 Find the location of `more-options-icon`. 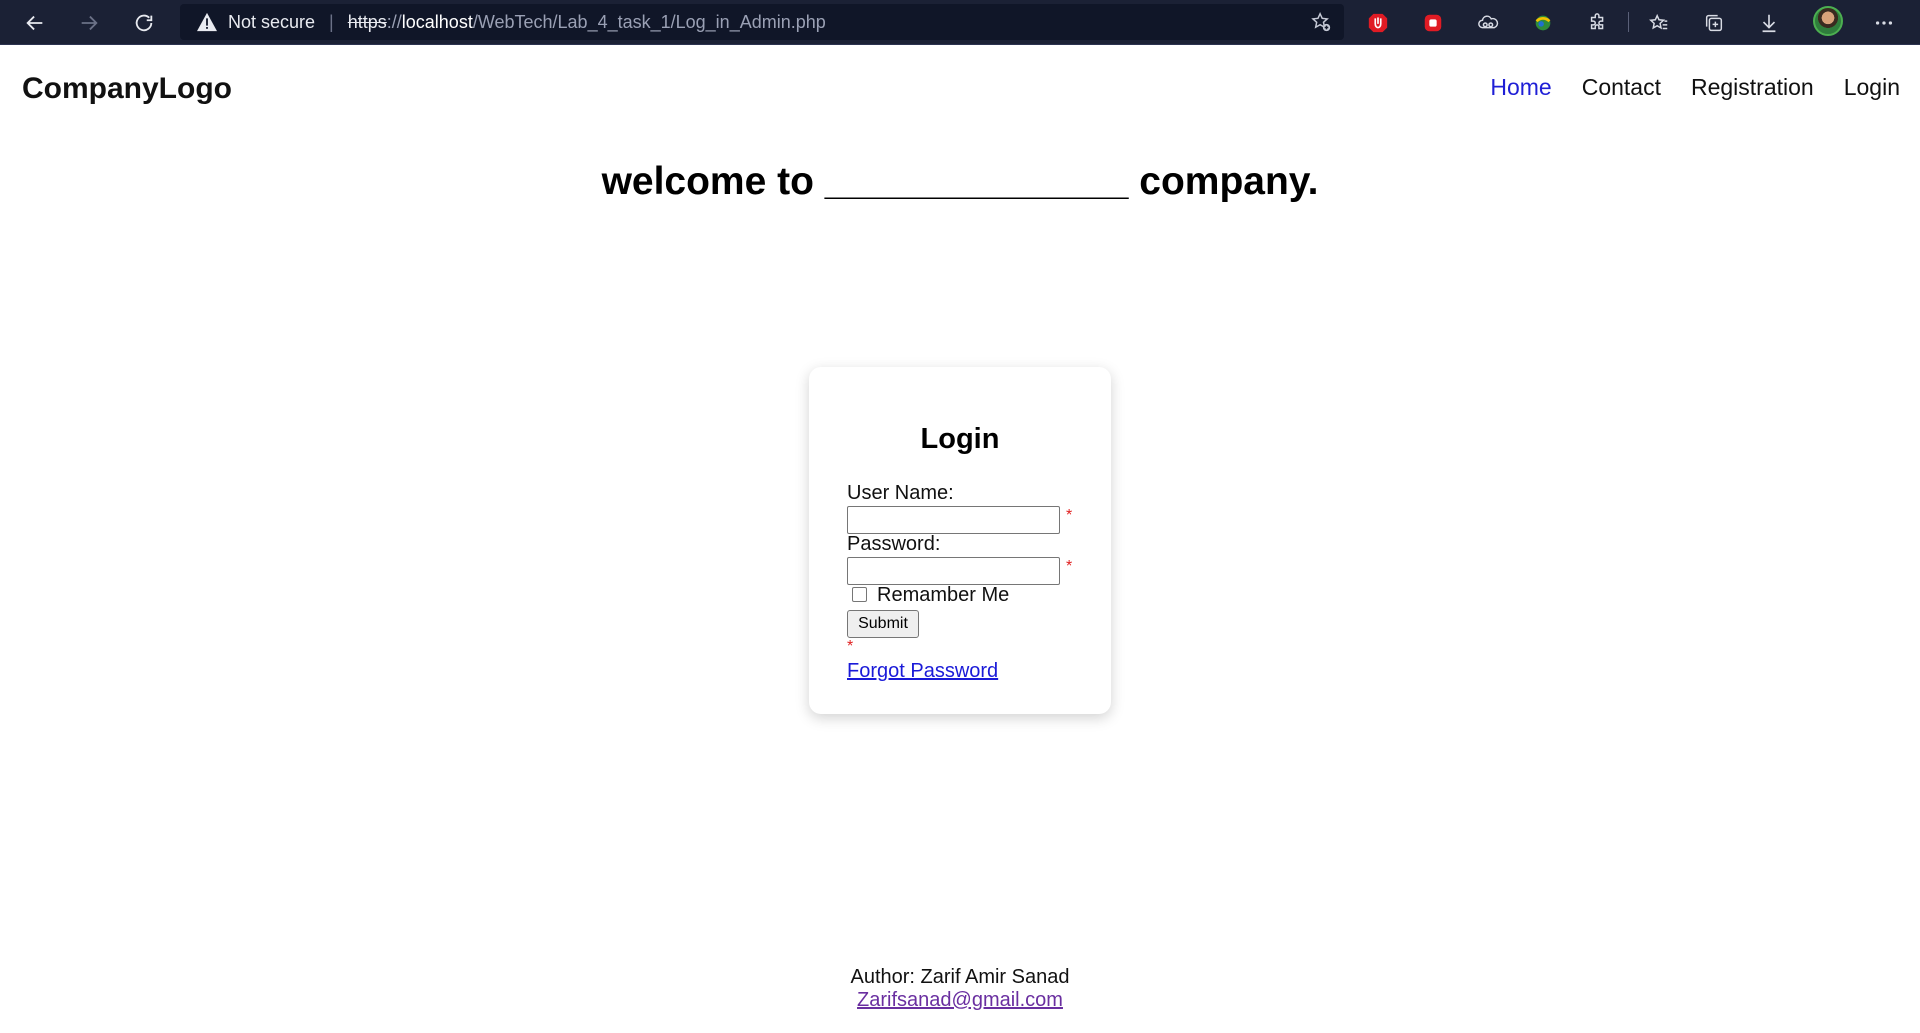

more-options-icon is located at coordinates (1884, 23).